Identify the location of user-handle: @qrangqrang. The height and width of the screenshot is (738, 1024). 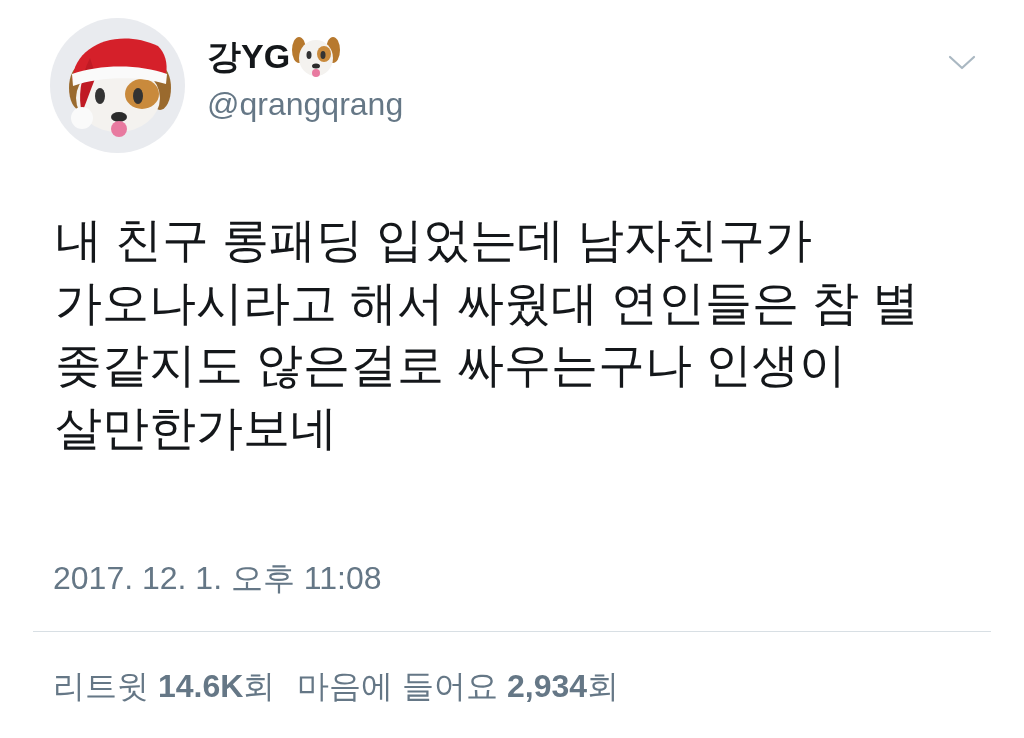
(305, 104).